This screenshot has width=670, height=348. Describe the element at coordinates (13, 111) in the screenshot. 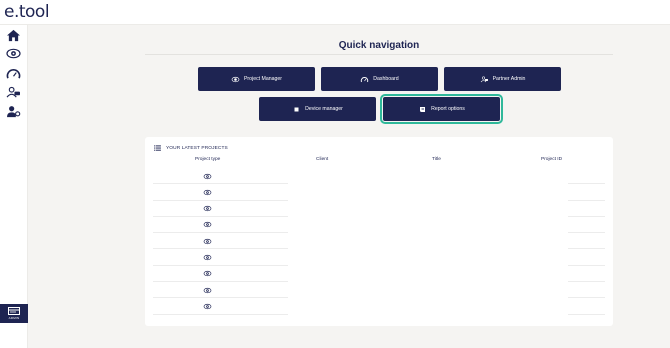

I see `user-cog-icon` at that location.